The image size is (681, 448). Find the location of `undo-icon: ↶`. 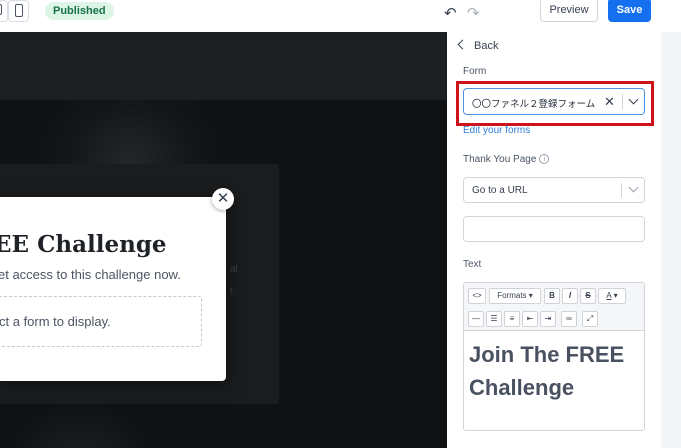

undo-icon: ↶ is located at coordinates (450, 13).